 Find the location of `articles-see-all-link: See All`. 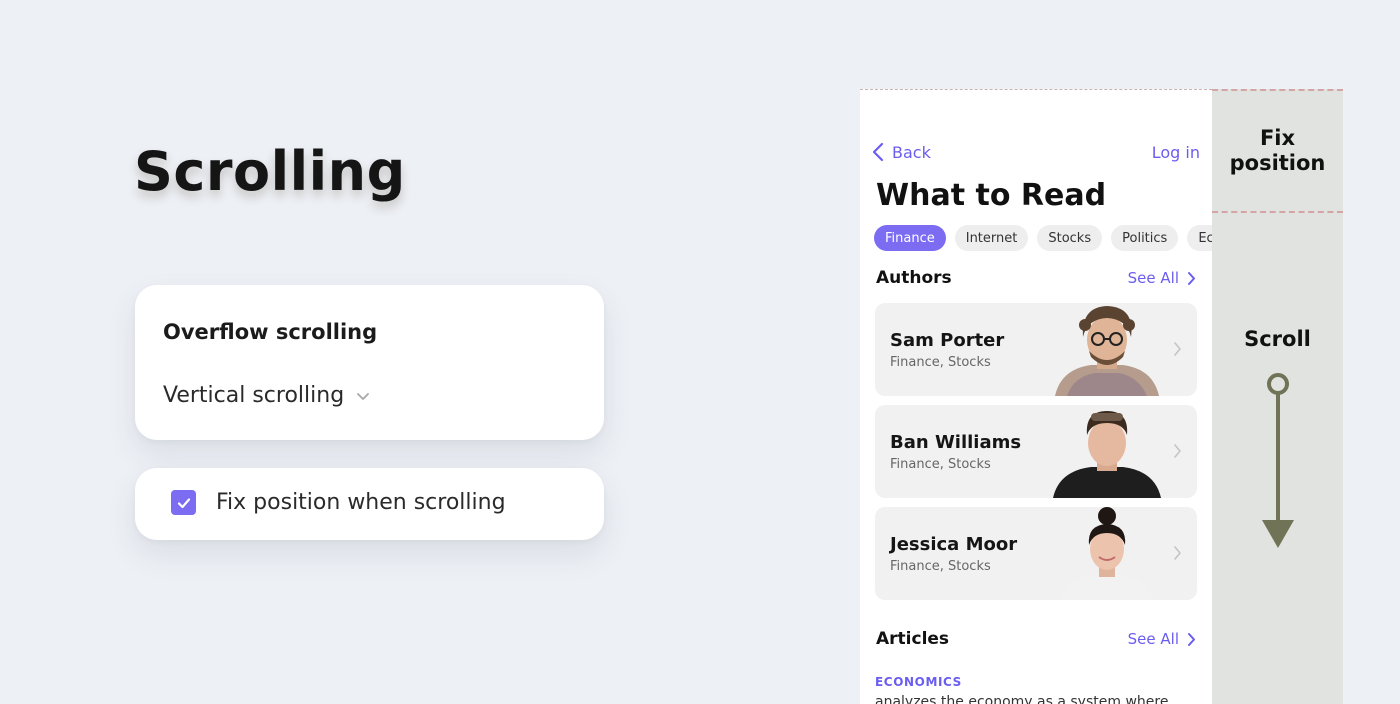

articles-see-all-link: See All is located at coordinates (1162, 639).